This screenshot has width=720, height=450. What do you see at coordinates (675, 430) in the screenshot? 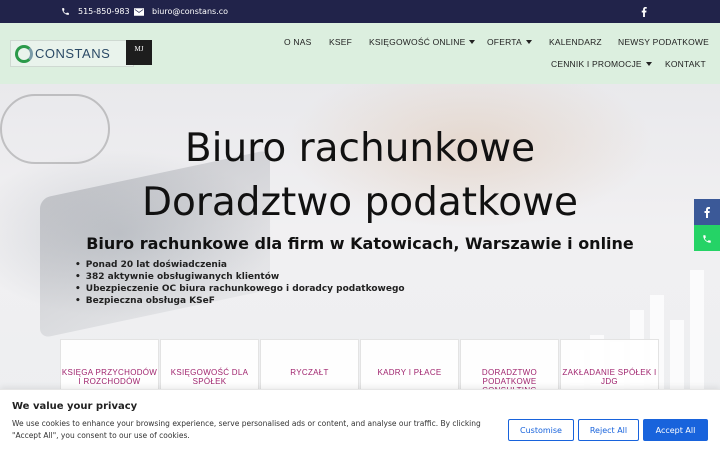
I see `accept-all-button: Accept All` at bounding box center [675, 430].